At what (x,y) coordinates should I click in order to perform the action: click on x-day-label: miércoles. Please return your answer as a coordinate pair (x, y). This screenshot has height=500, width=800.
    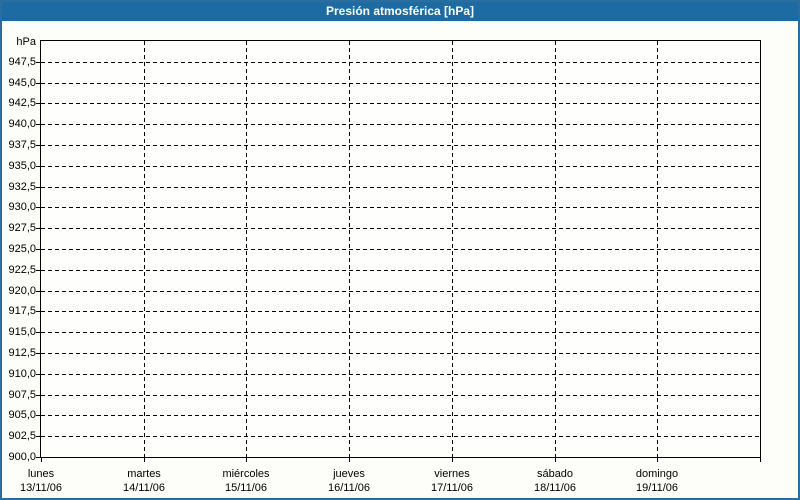
    Looking at the image, I should click on (246, 474).